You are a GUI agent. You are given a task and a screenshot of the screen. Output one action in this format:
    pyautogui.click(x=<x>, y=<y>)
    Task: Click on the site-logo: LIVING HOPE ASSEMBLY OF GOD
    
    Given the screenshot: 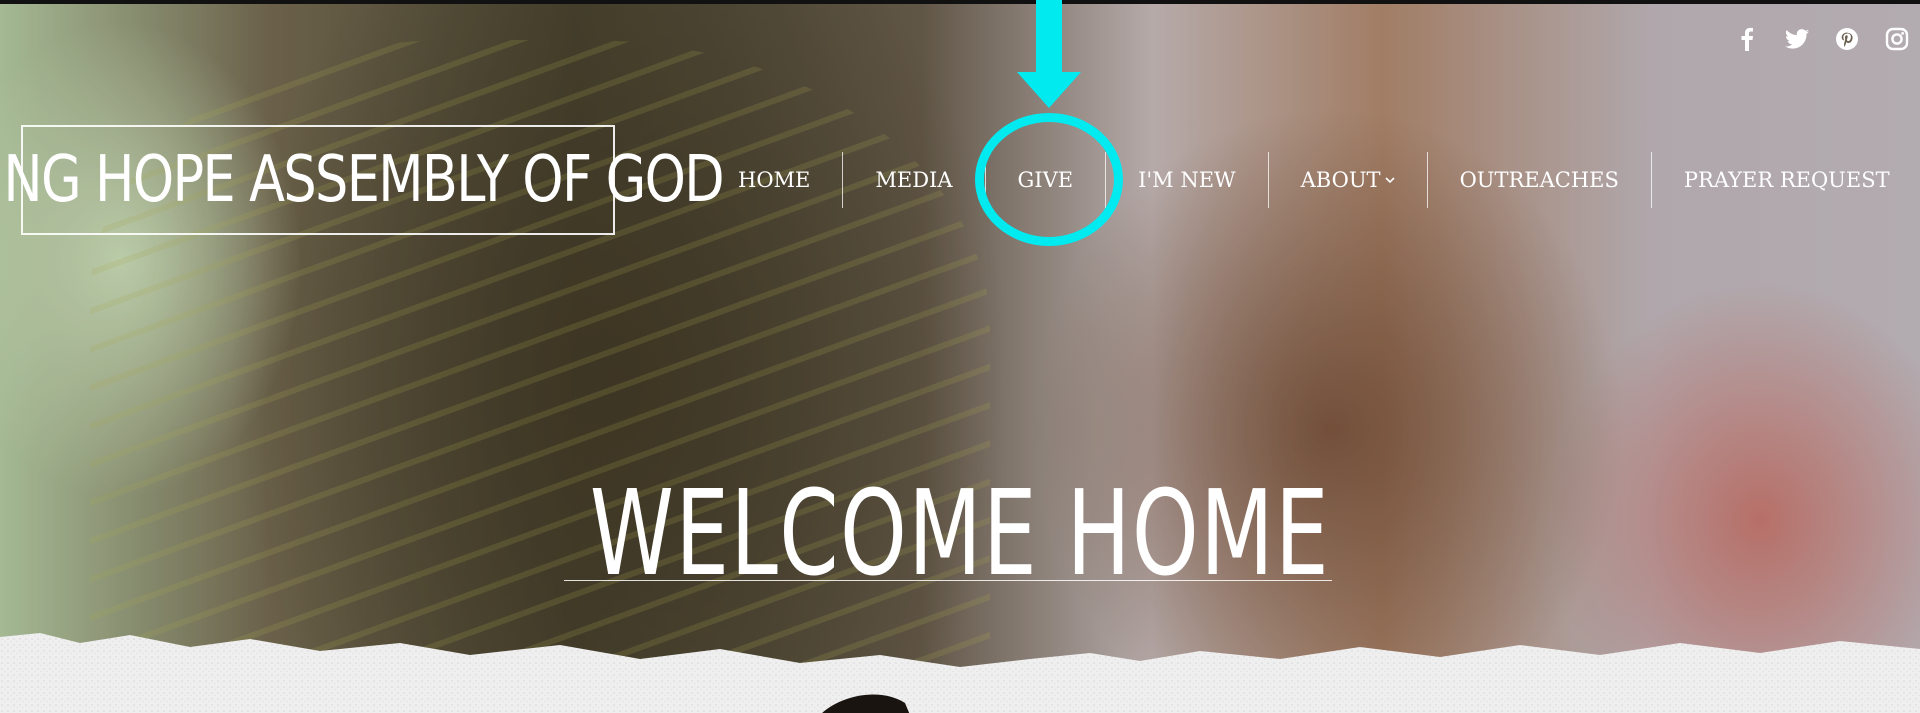 What is the action you would take?
    pyautogui.click(x=362, y=180)
    